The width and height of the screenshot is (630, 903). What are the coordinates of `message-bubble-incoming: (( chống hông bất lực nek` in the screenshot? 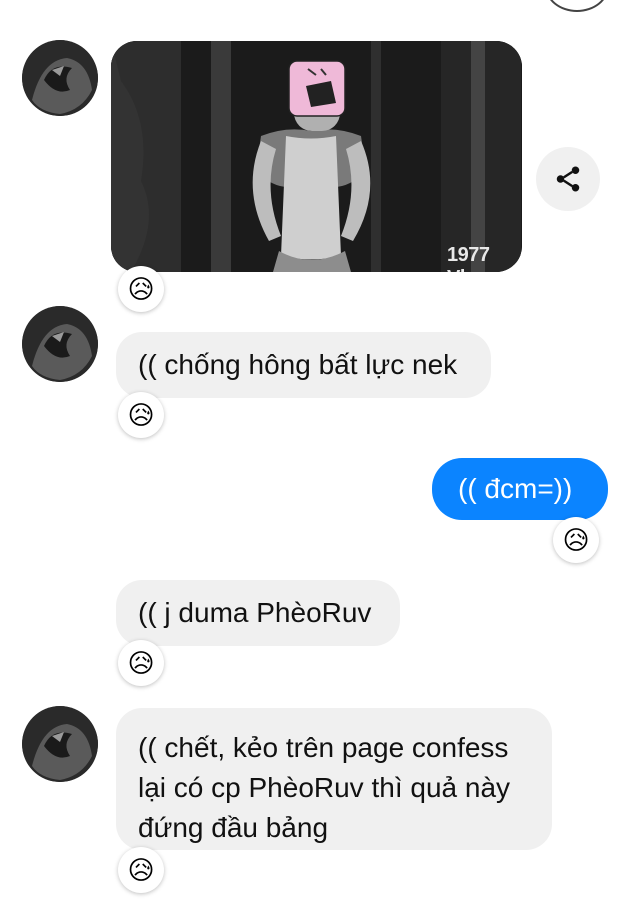 It's located at (303, 365).